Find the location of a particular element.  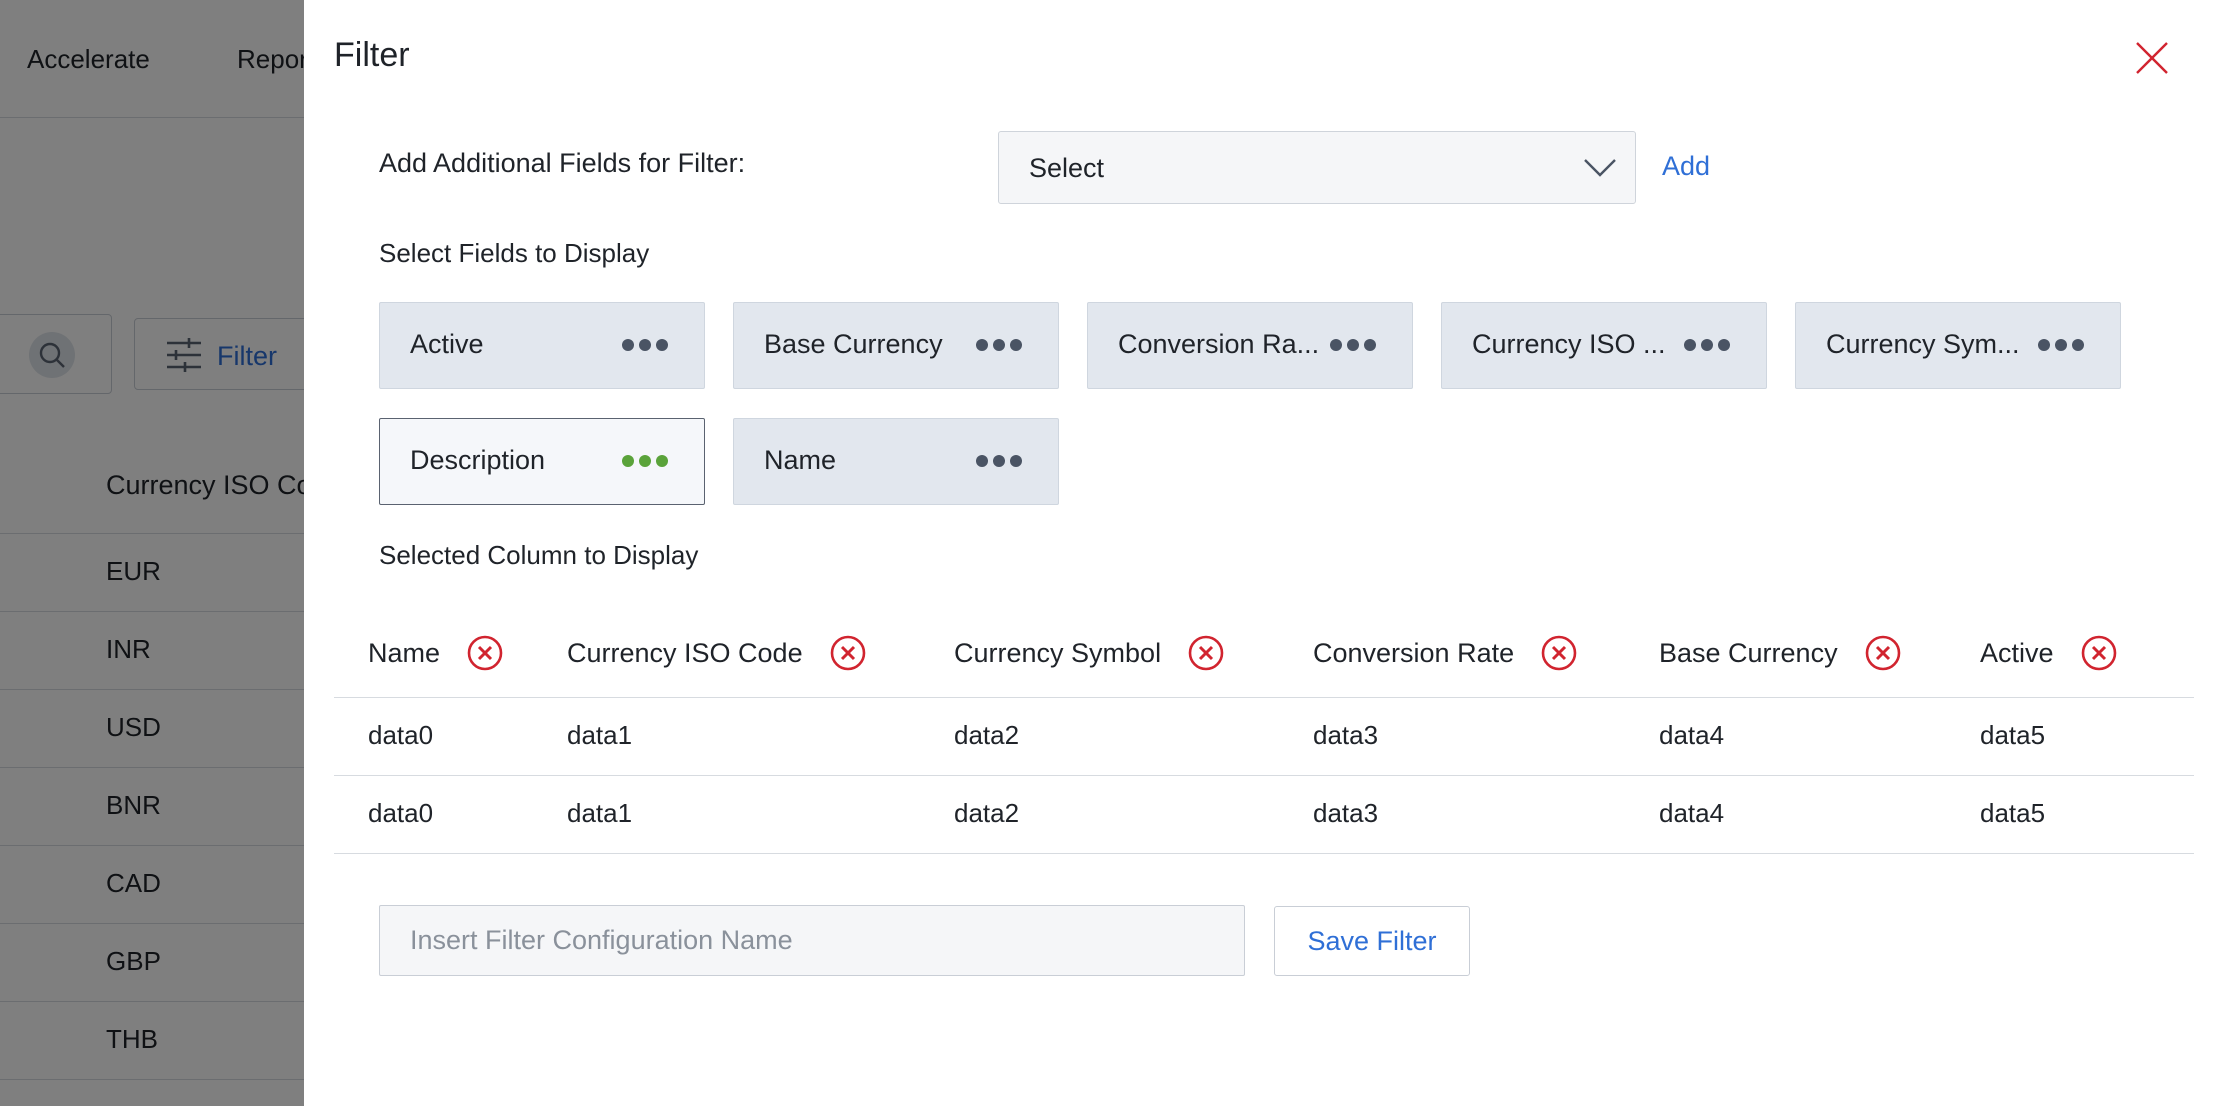

field-chip-name: Name is located at coordinates (896, 461).